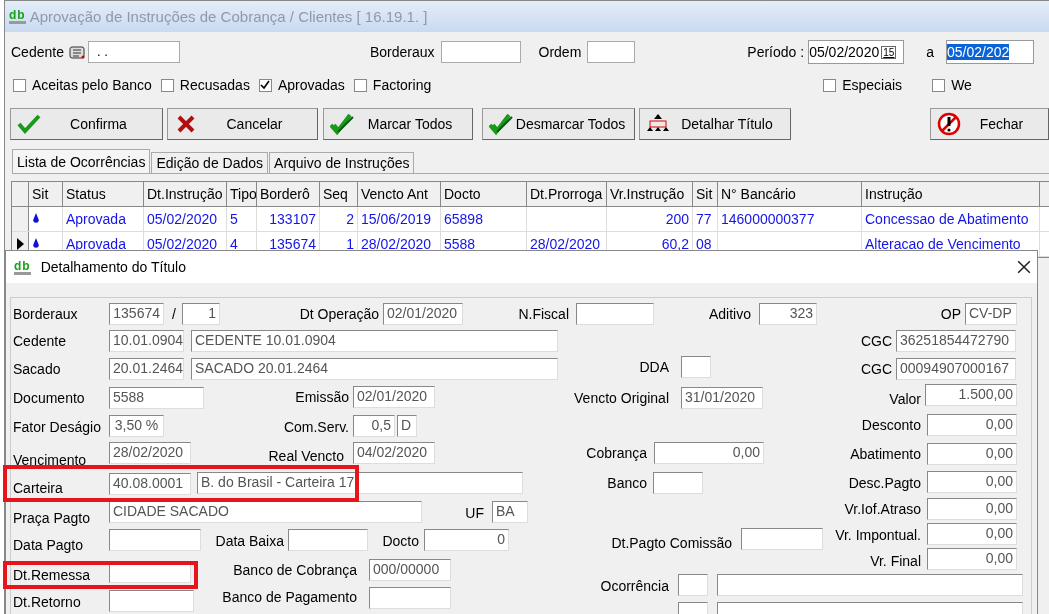  Describe the element at coordinates (885, 454) in the screenshot. I see `field-label: Abatimento` at that location.